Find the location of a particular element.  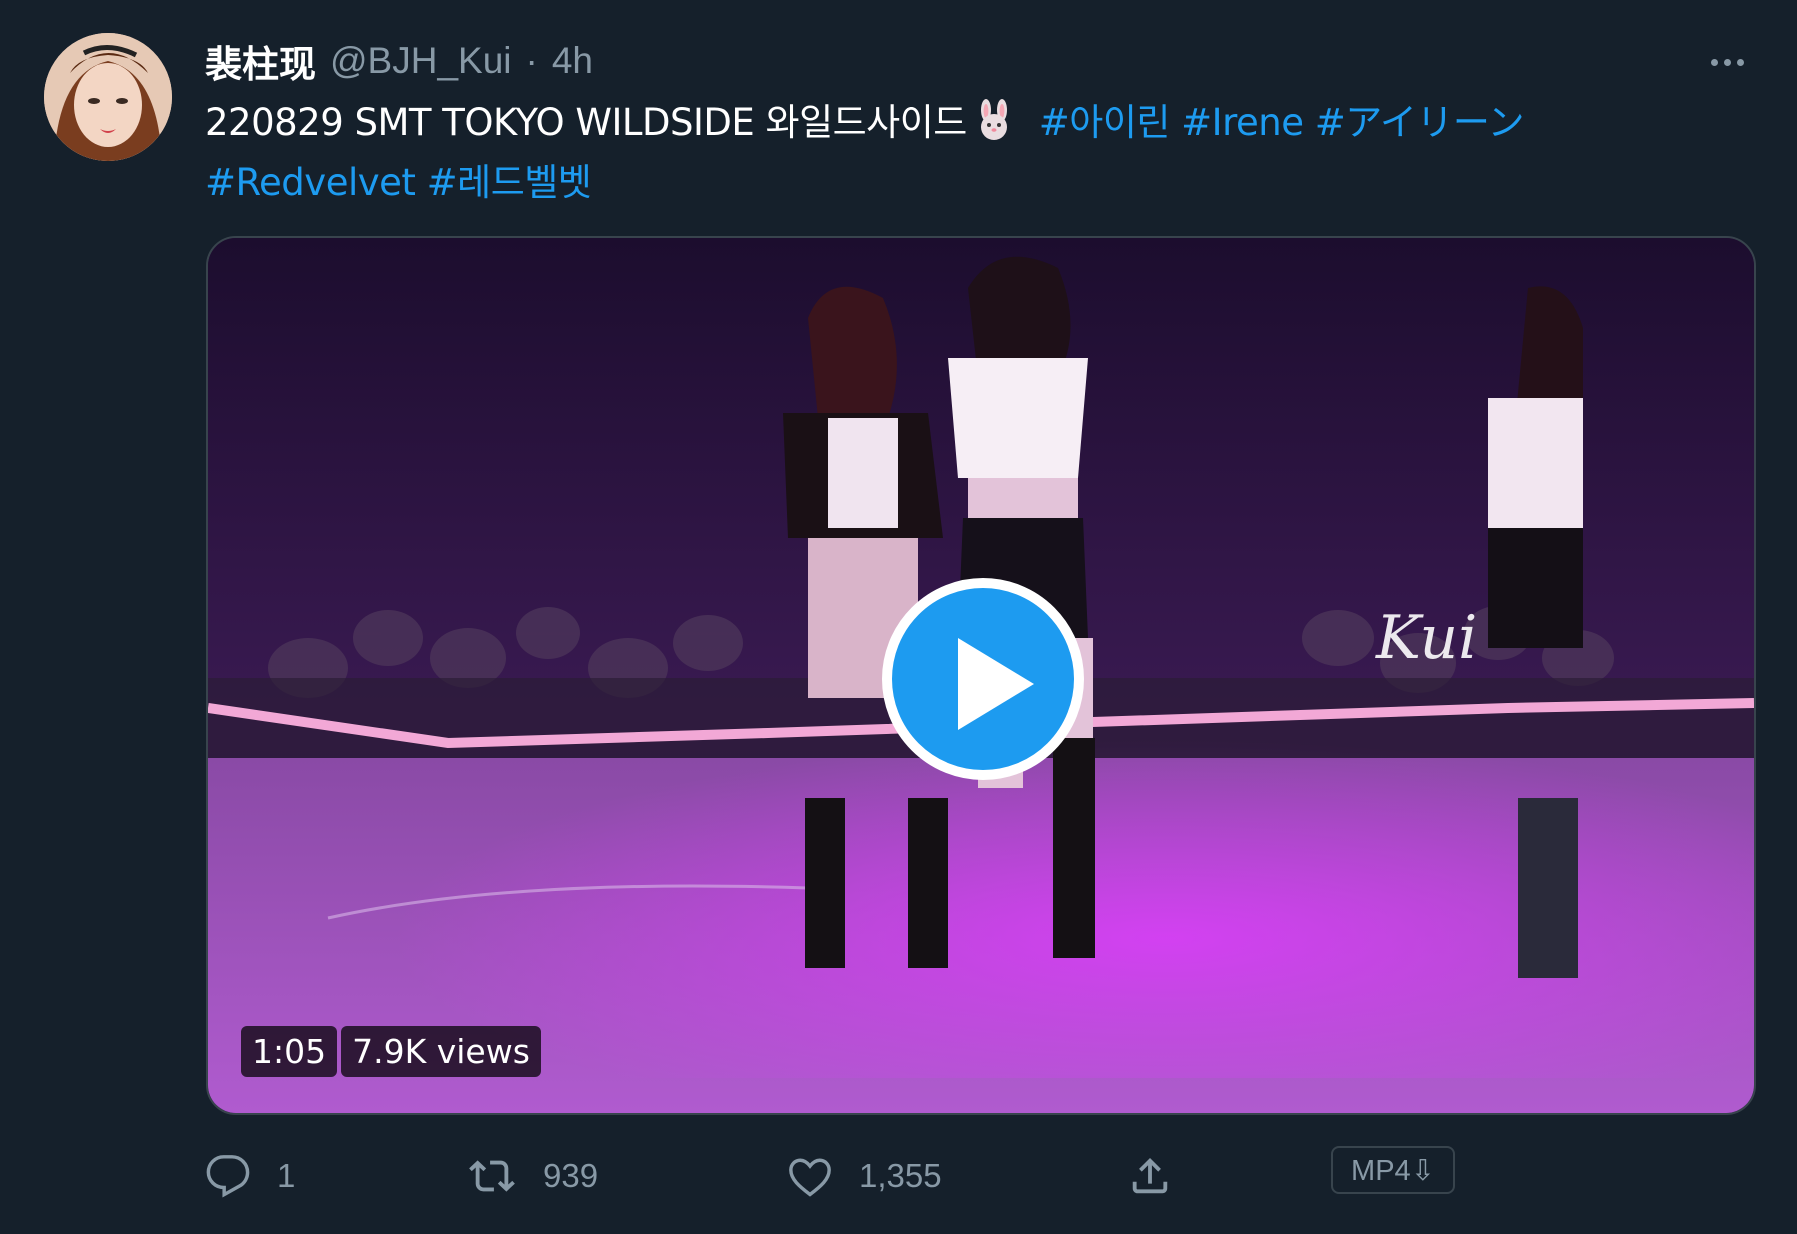

share-button is located at coordinates (1150, 1176).